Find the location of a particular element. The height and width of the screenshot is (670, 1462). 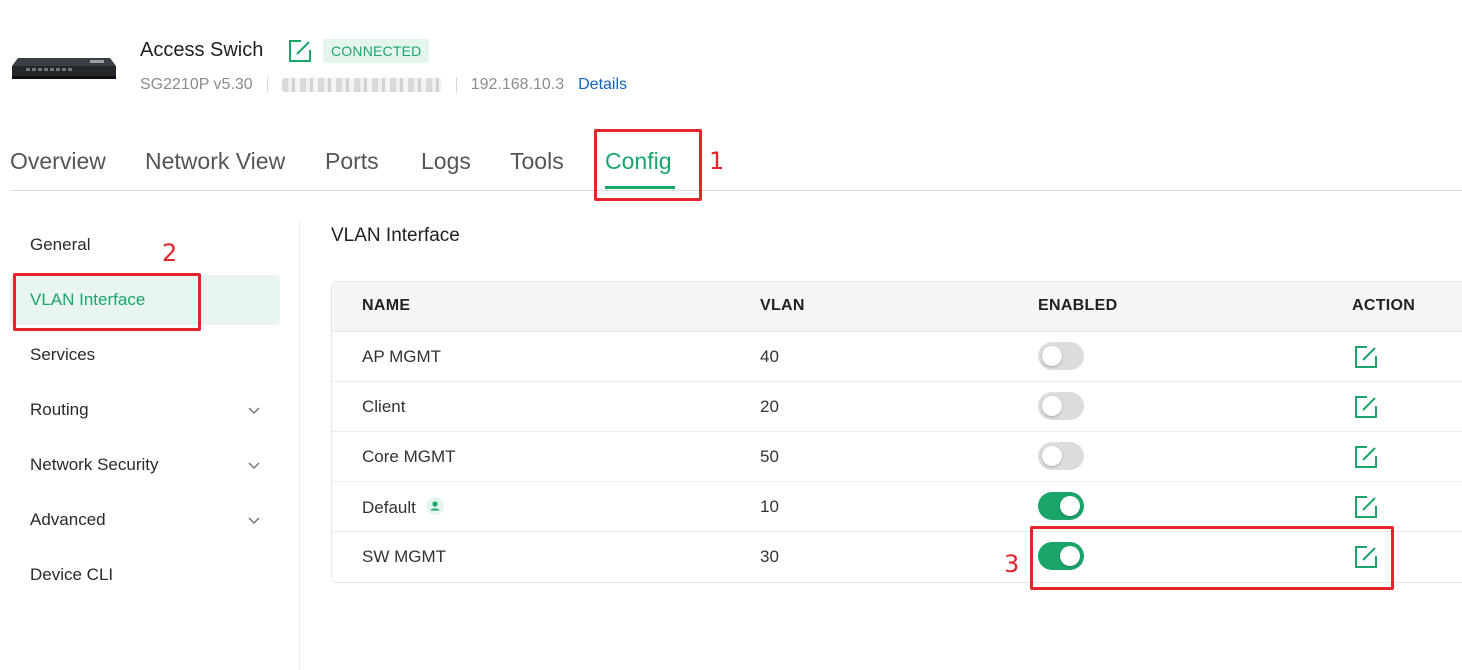

sidebar-item-advanced: Advanced is located at coordinates (145, 520).